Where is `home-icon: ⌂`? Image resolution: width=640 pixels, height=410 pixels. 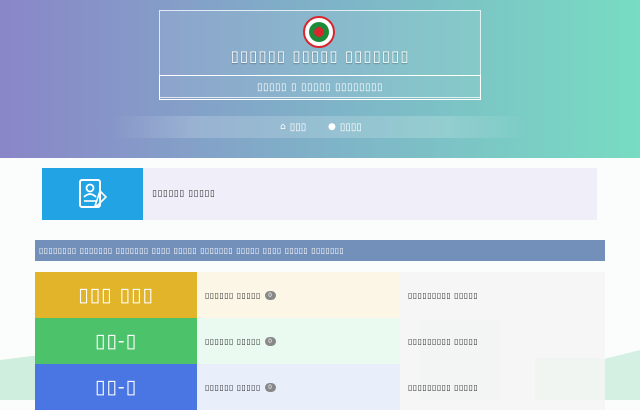
home-icon: ⌂ is located at coordinates (283, 127).